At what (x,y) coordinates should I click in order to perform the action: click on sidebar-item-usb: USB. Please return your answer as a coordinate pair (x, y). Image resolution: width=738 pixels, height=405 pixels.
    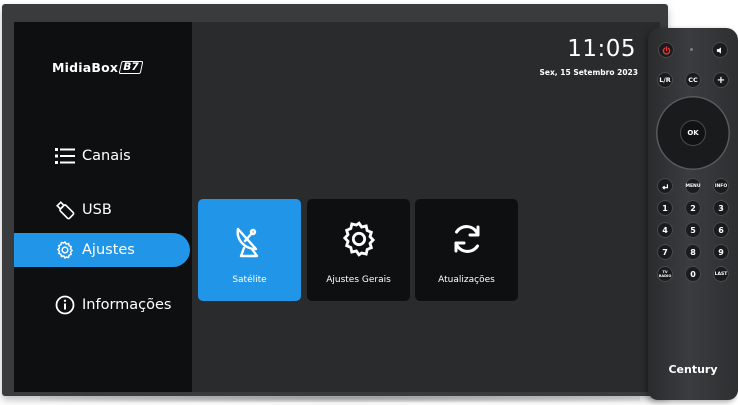
    Looking at the image, I should click on (103, 210).